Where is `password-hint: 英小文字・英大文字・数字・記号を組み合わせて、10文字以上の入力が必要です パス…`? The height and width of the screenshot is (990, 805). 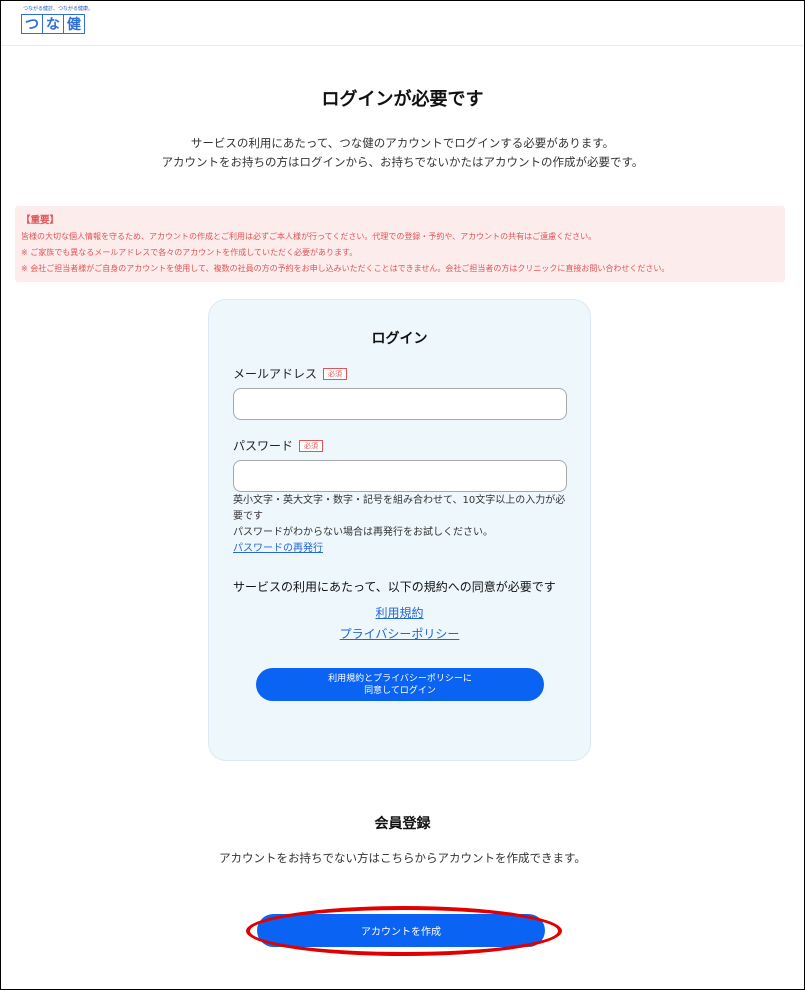 password-hint: 英小文字・英大文字・数字・記号を組み合わせて、10文字以上の入力が必要です パス… is located at coordinates (403, 525).